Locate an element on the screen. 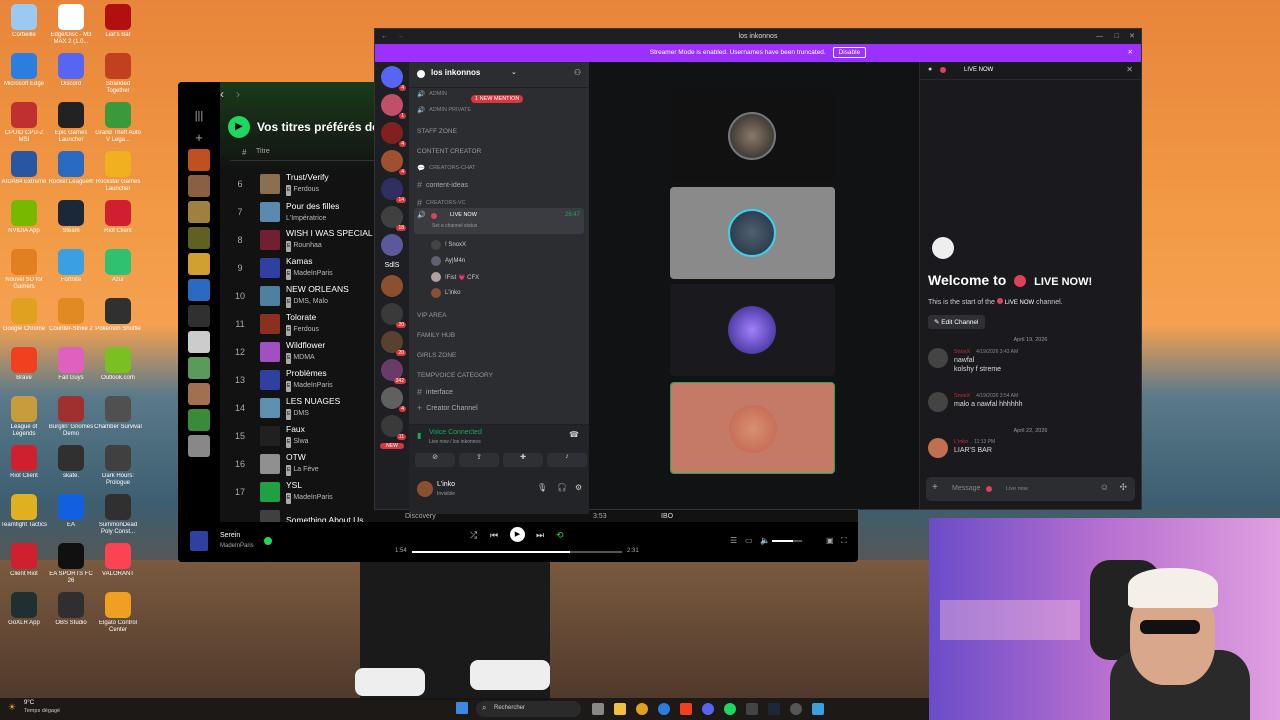  start-icon is located at coordinates (462, 708).